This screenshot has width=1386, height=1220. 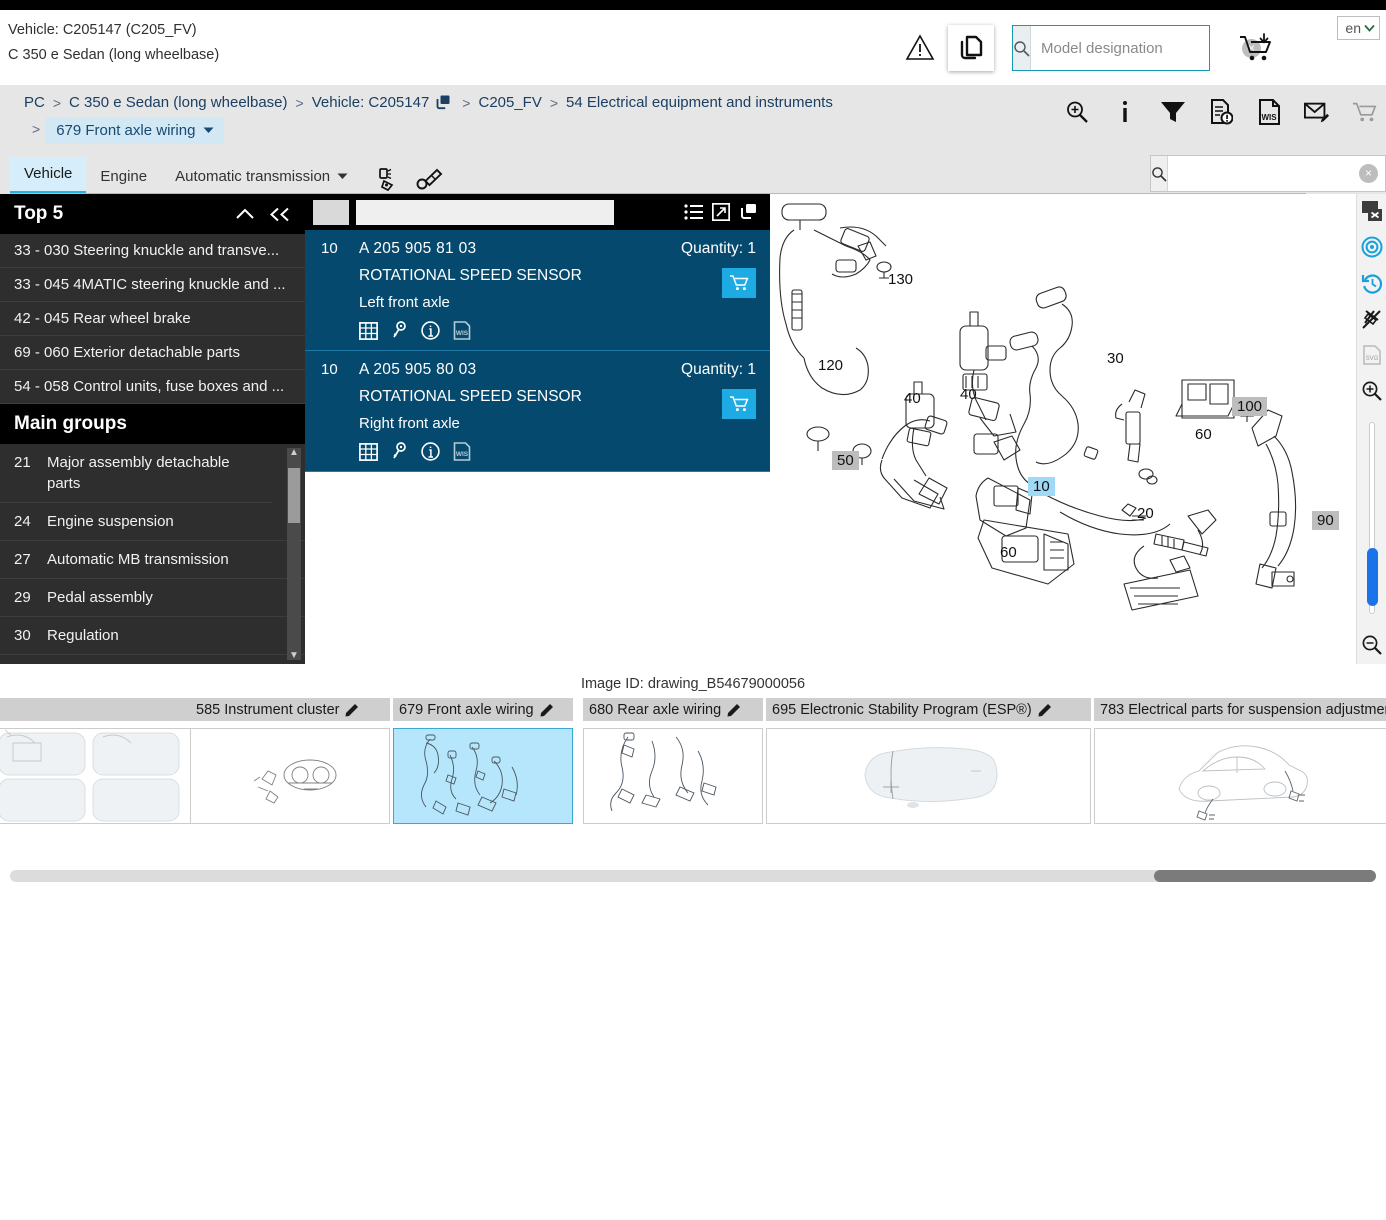 What do you see at coordinates (1372, 319) in the screenshot?
I see `unpin-icon` at bounding box center [1372, 319].